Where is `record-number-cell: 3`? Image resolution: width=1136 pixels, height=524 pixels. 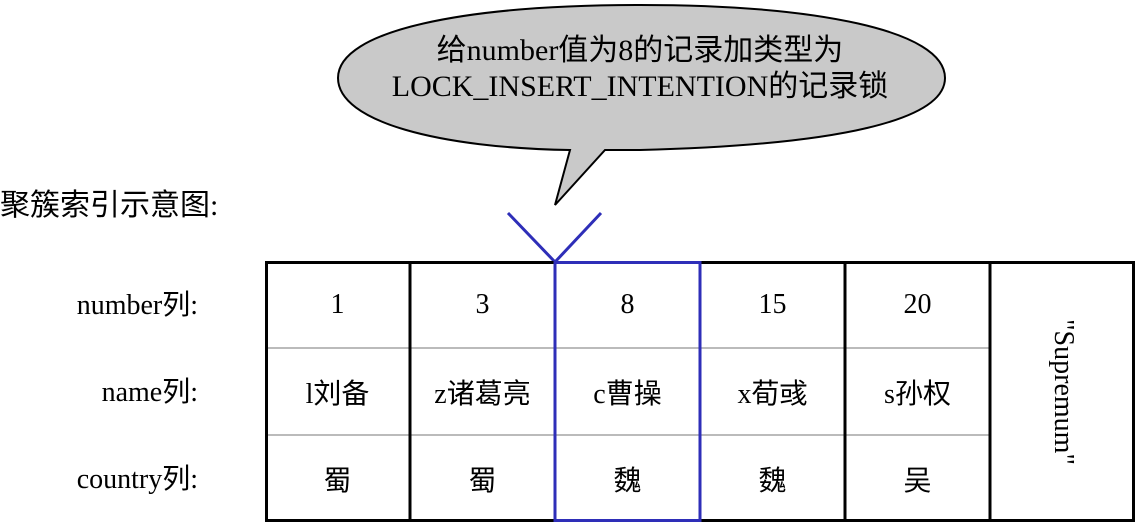
record-number-cell: 3 is located at coordinates (482, 304).